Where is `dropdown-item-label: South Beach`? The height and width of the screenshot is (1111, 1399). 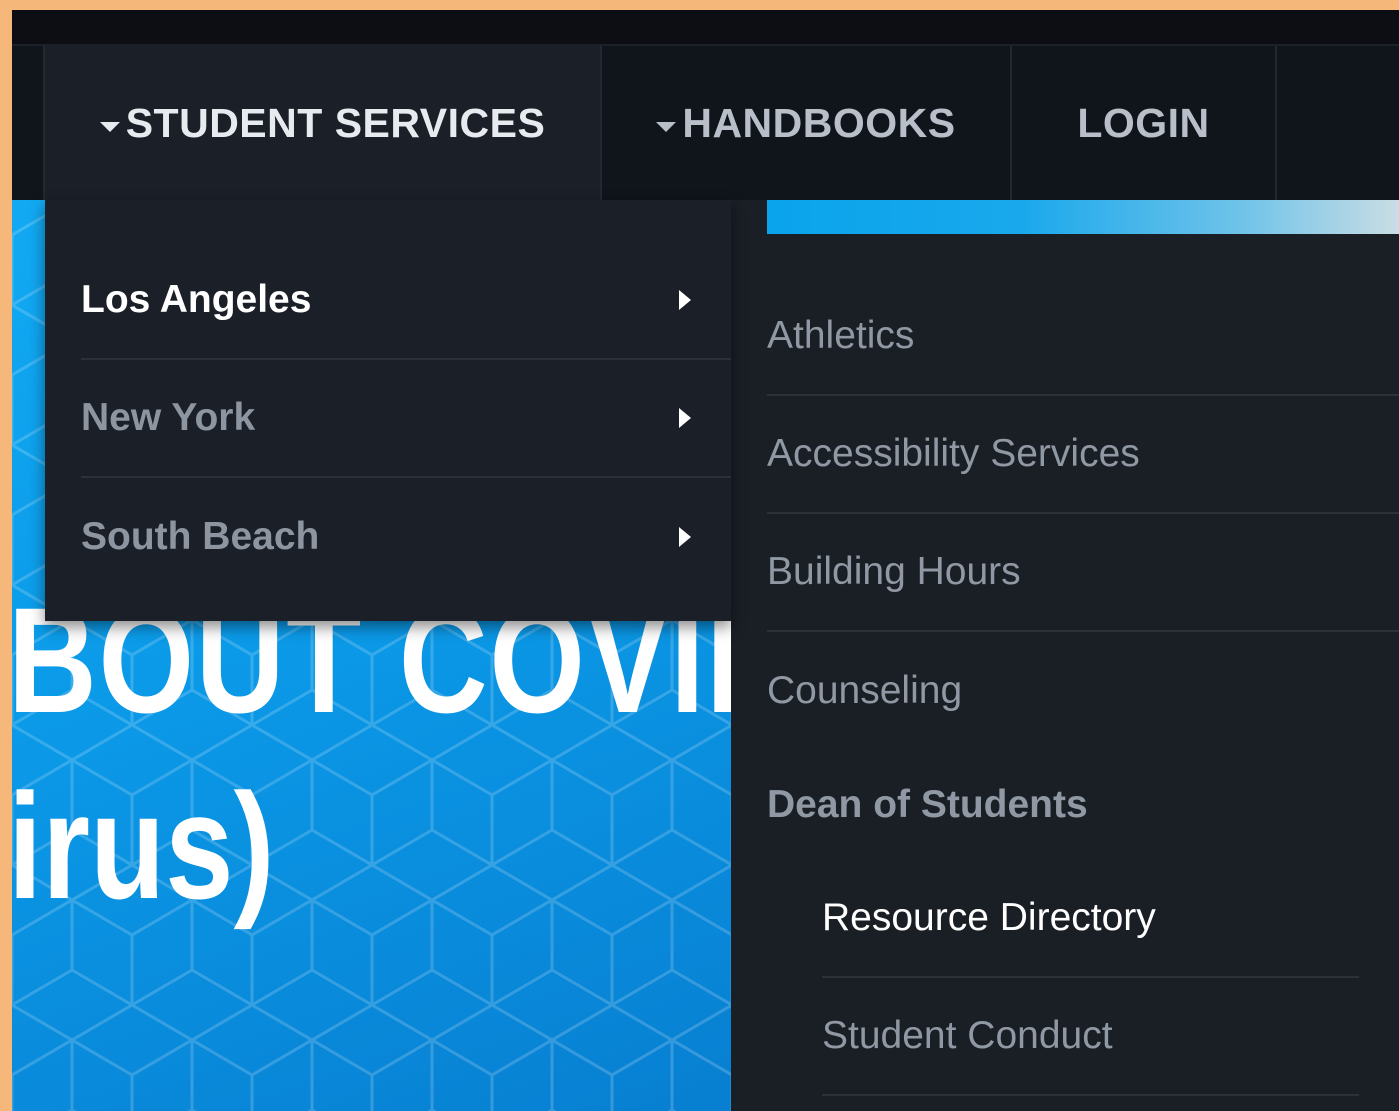 dropdown-item-label: South Beach is located at coordinates (200, 536).